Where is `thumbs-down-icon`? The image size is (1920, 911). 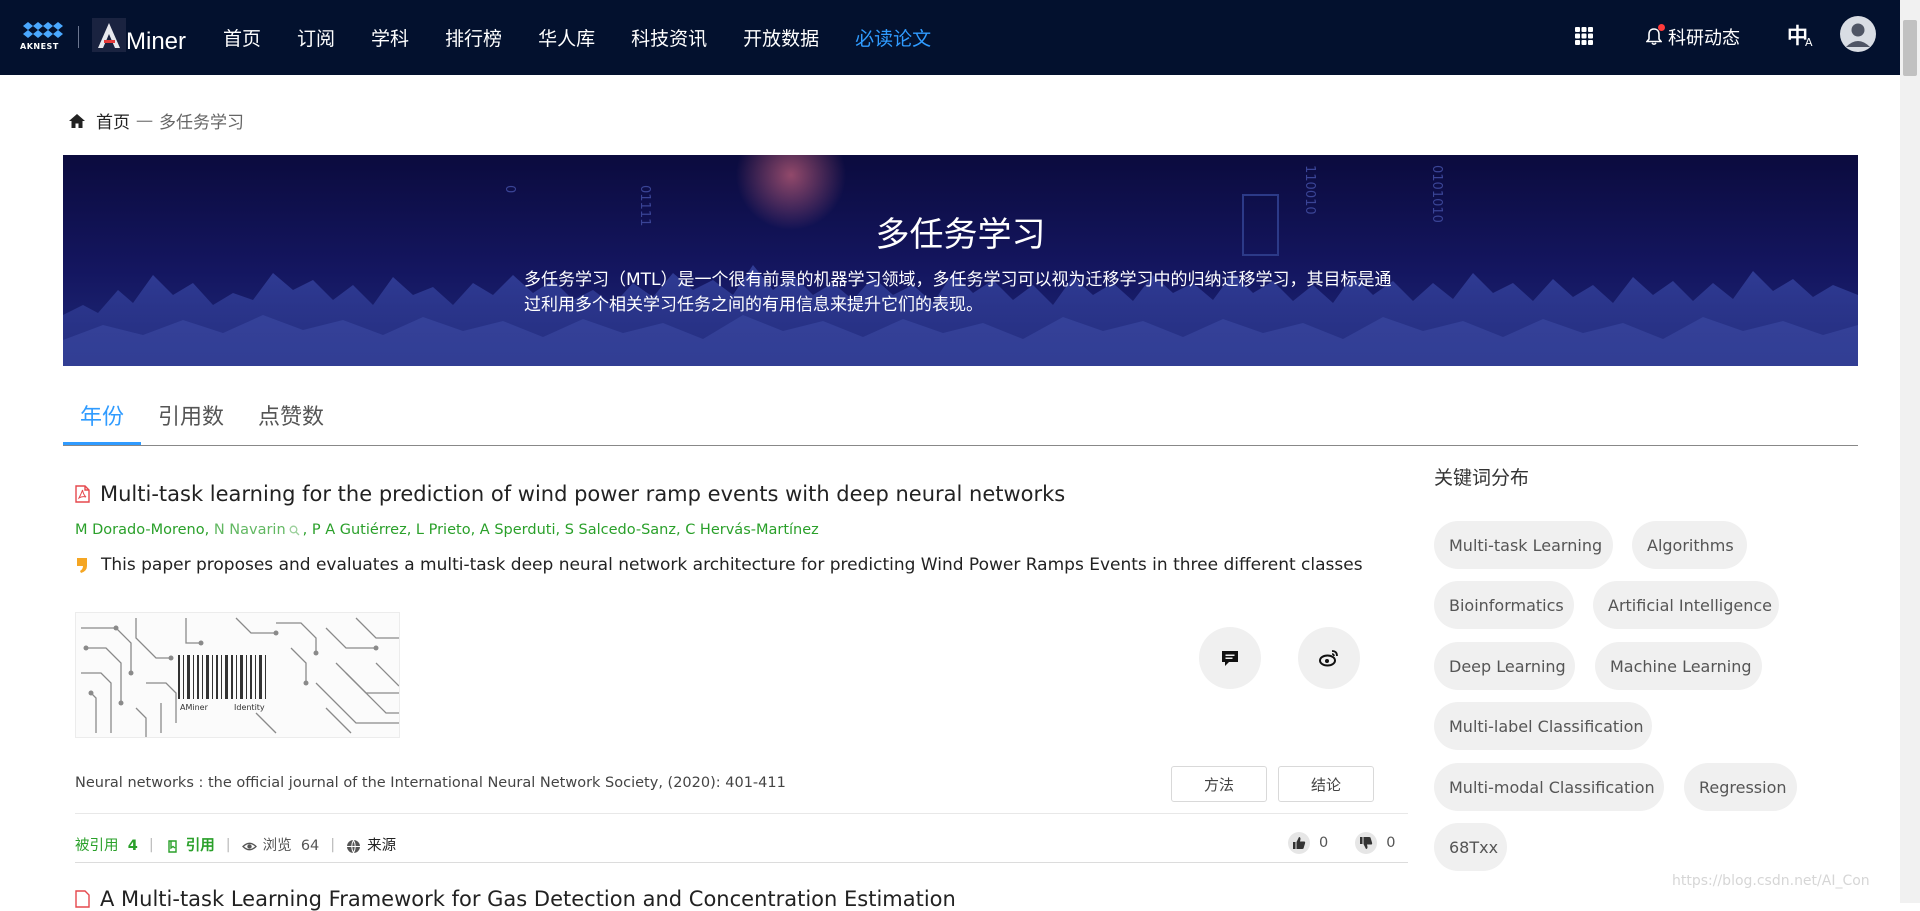 thumbs-down-icon is located at coordinates (1366, 843).